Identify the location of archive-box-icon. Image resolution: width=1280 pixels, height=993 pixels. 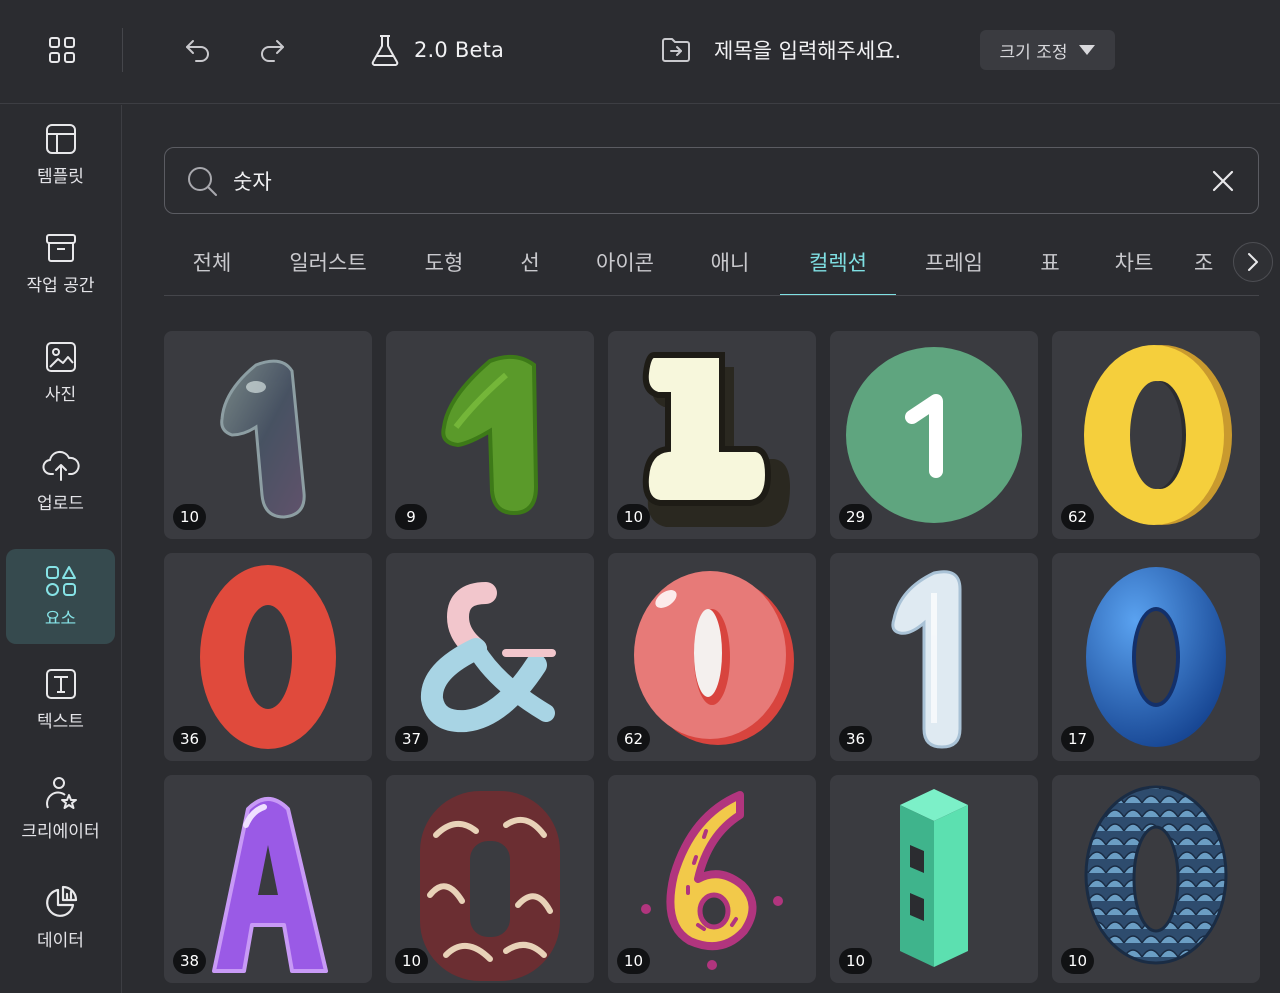
(60, 248).